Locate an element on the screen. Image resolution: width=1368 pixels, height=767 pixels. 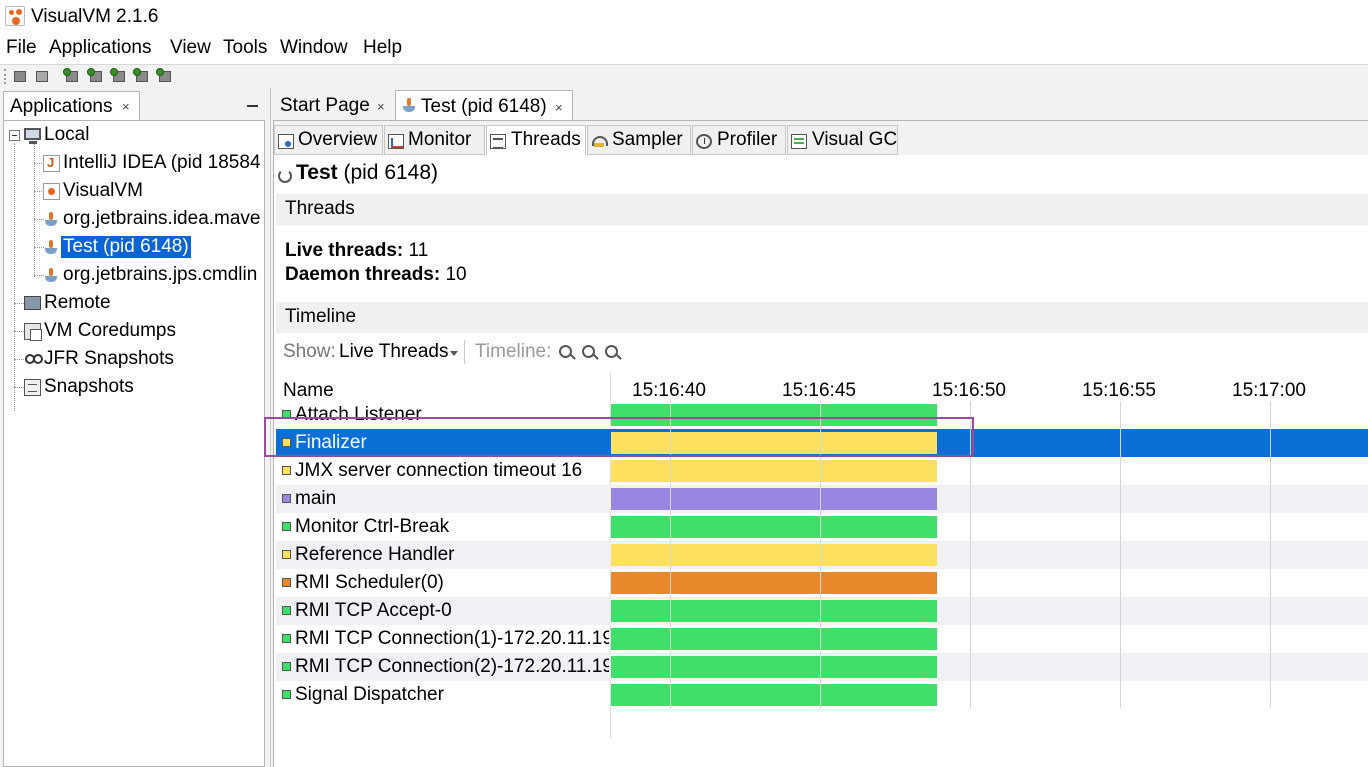
menu-view: View is located at coordinates (190, 48).